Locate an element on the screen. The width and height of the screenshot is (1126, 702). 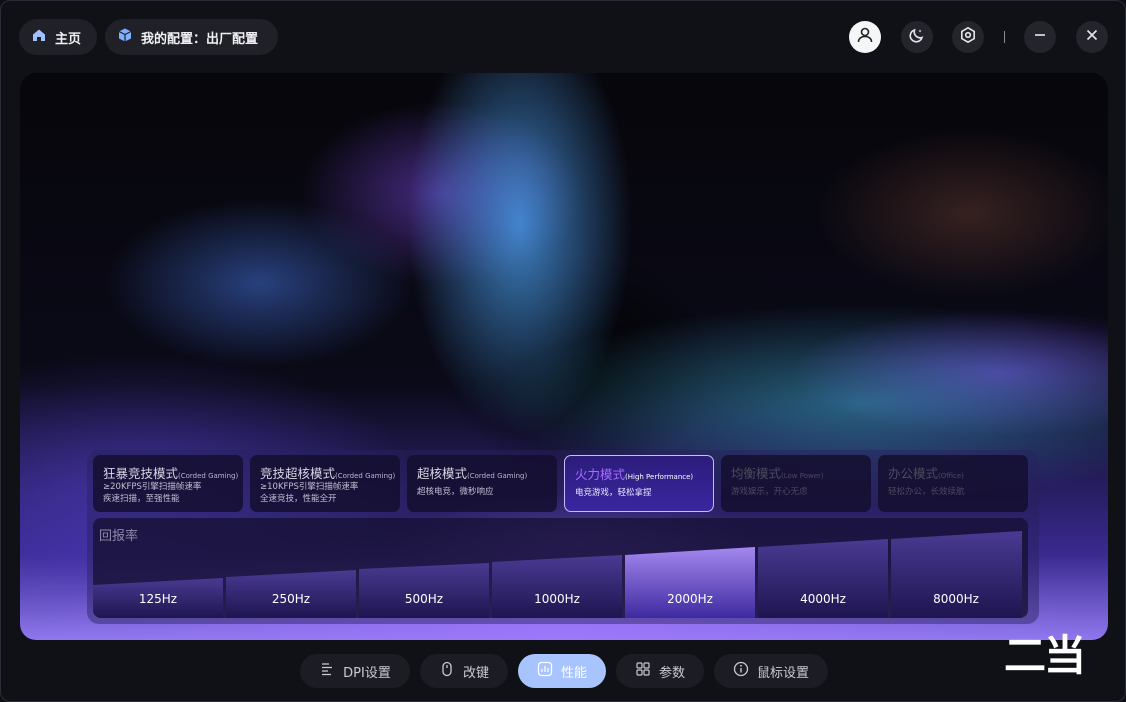
nav-mouse-label: 鼠标设置 is located at coordinates (782, 673).